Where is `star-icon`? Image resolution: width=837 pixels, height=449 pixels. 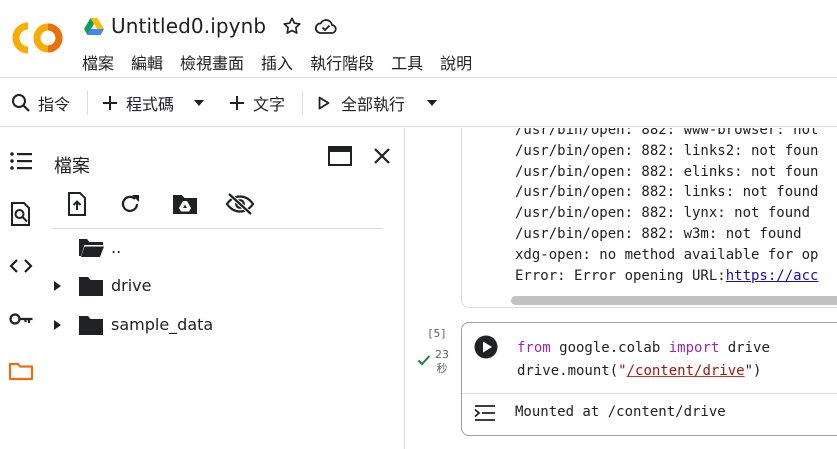 star-icon is located at coordinates (292, 26).